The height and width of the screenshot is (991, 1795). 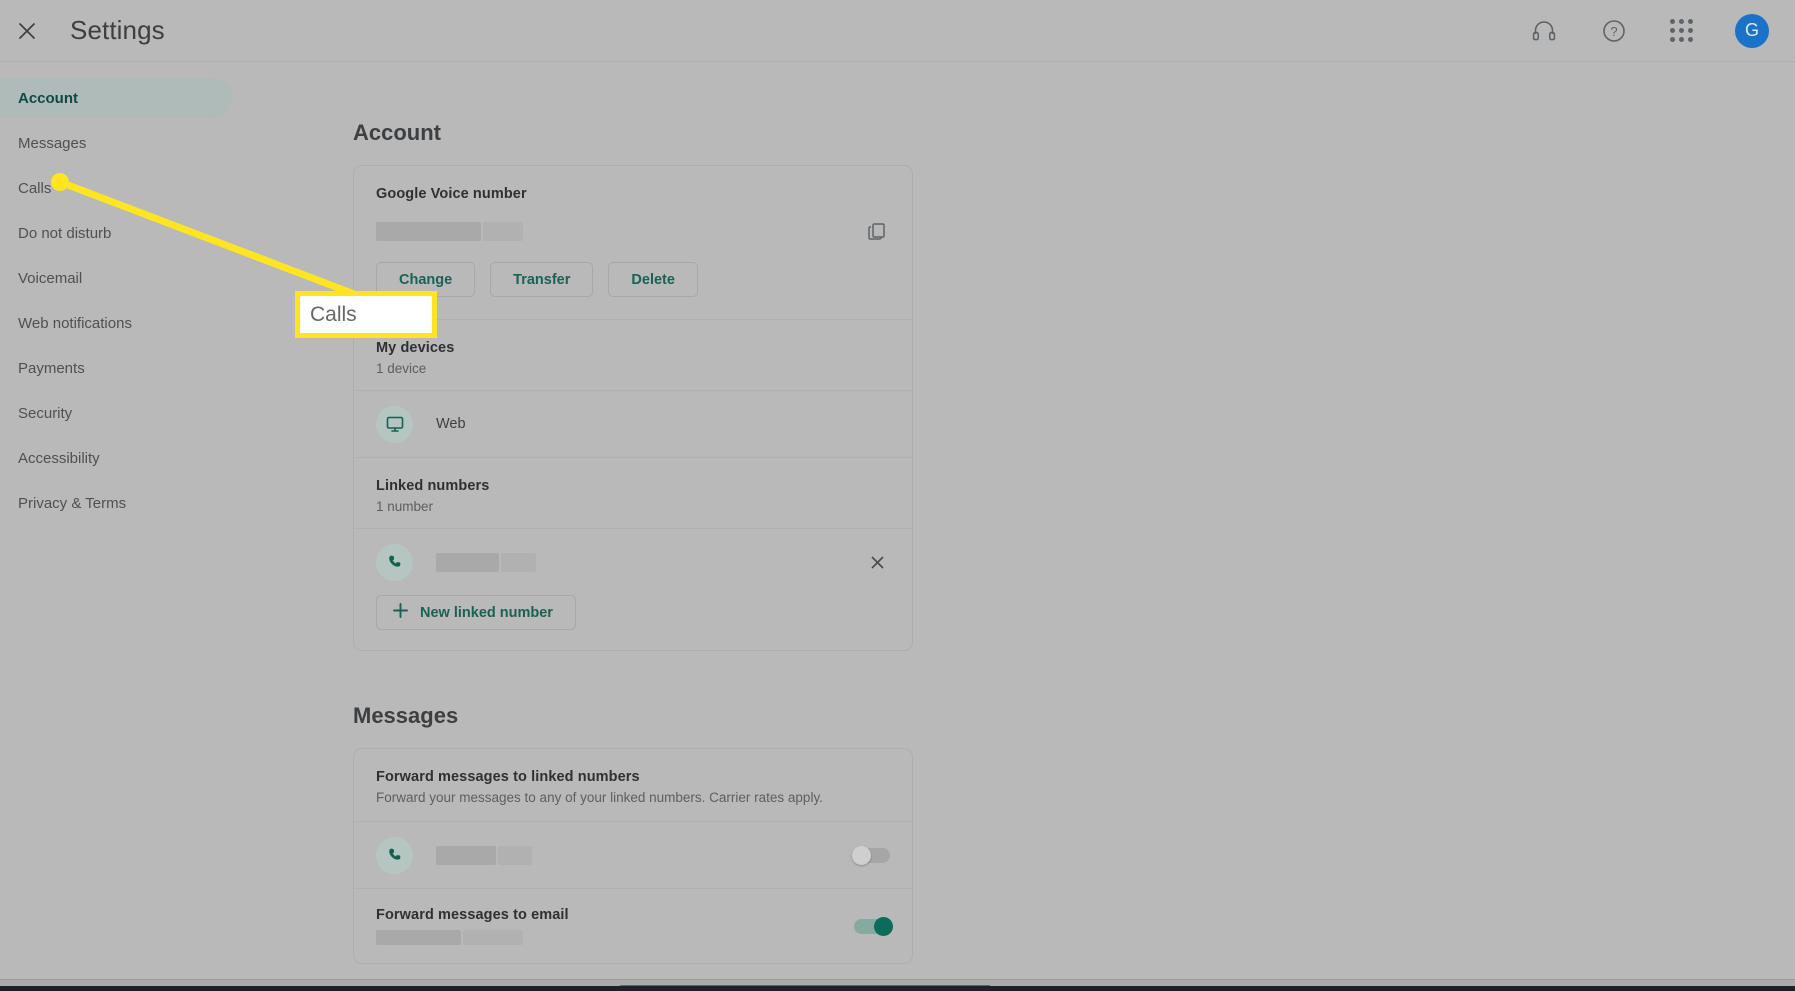 I want to click on close-icon, so click(x=27, y=31).